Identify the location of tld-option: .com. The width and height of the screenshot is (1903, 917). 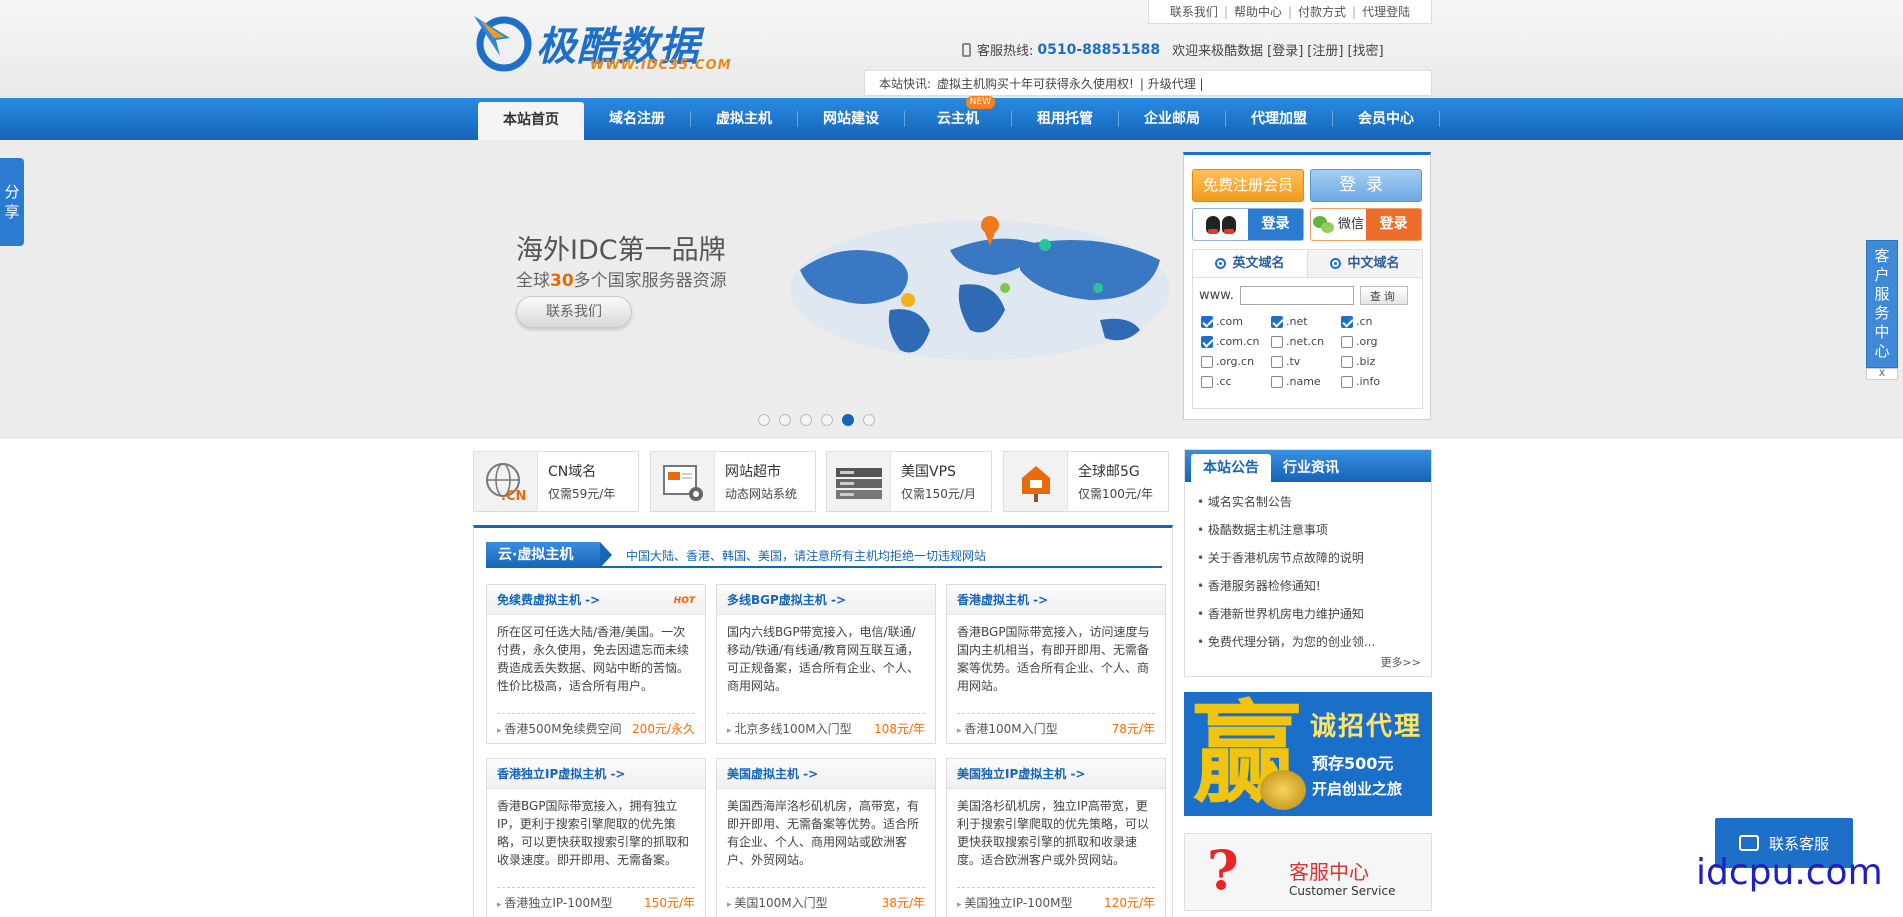
(1236, 321).